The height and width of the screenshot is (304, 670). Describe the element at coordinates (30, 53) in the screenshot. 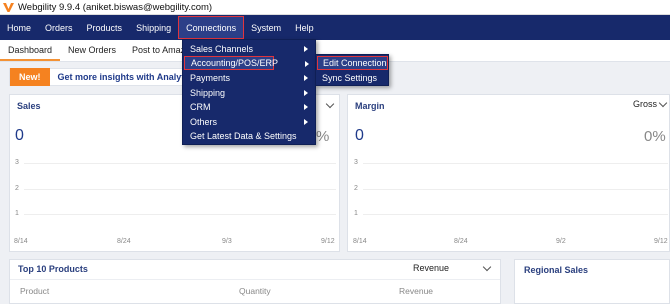

I see `tab-dashboard: Dashboard` at that location.